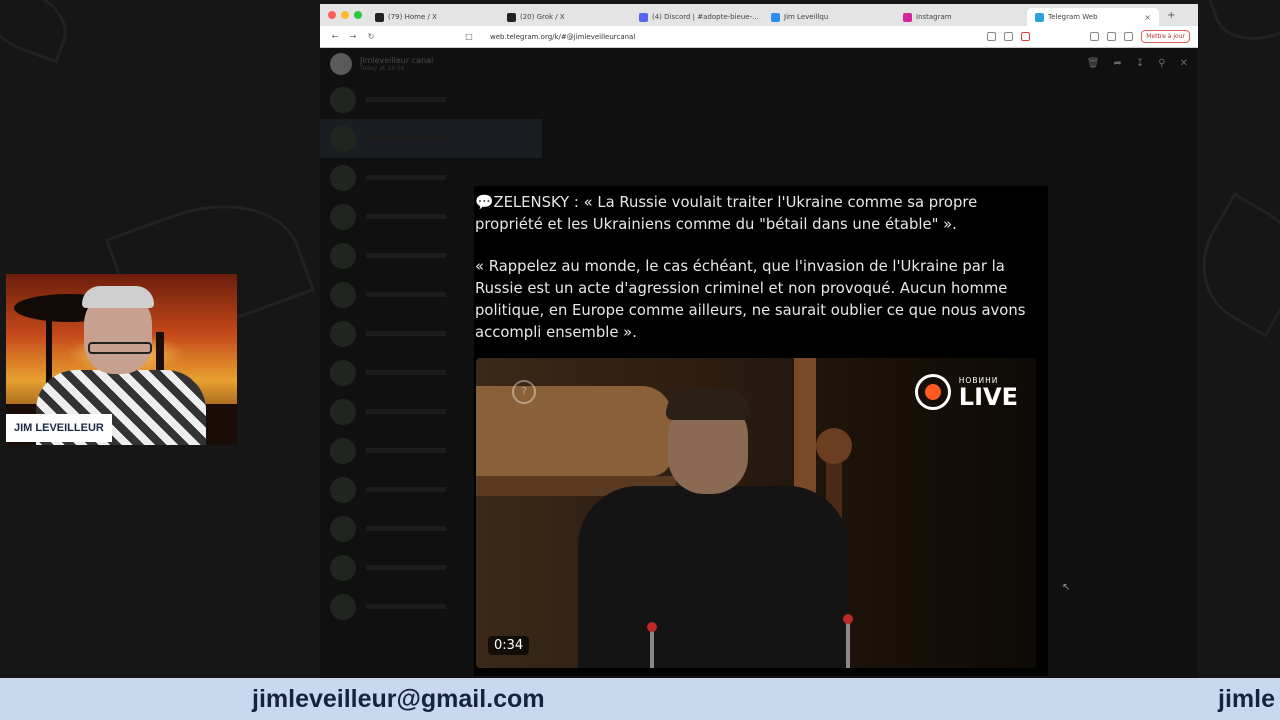  Describe the element at coordinates (988, 392) in the screenshot. I see `live-text: НОВИНИ LIVE` at that location.